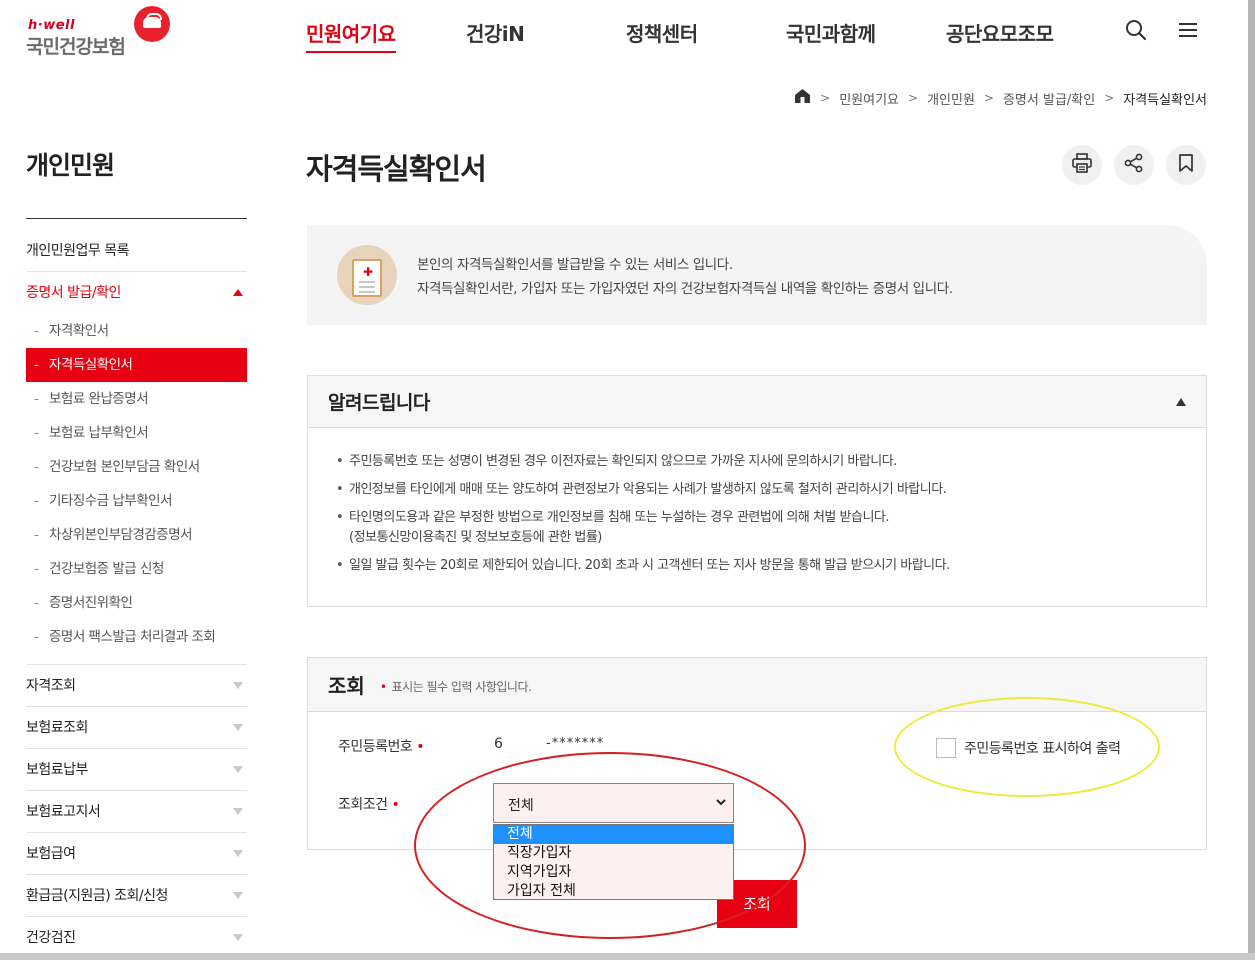  Describe the element at coordinates (613, 803) in the screenshot. I see `condition-select: 전체` at that location.